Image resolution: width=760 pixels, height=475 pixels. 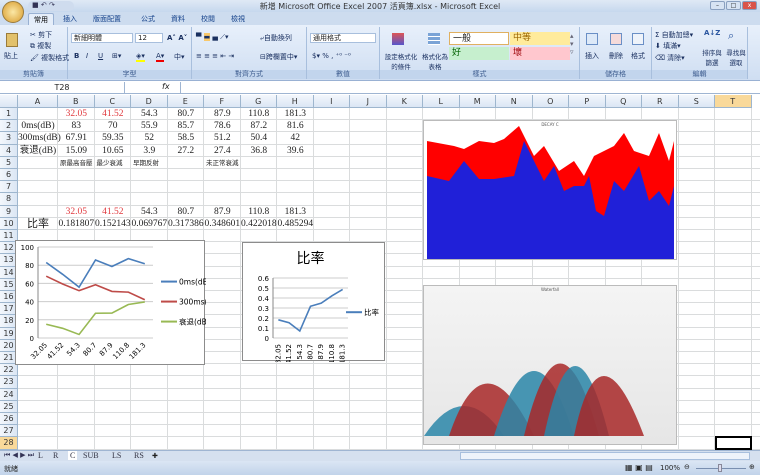 I want to click on font-name-select: 新細明體, so click(x=102, y=38).